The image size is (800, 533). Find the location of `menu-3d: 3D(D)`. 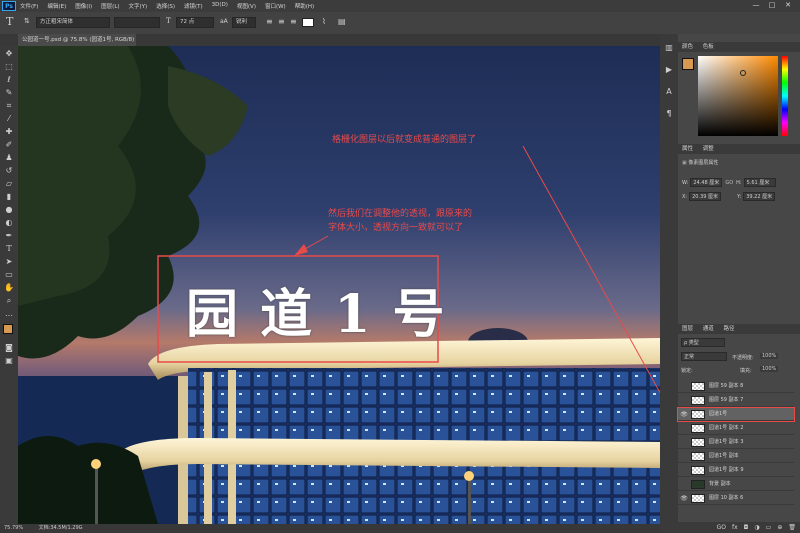

menu-3d: 3D(D) is located at coordinates (220, 6).